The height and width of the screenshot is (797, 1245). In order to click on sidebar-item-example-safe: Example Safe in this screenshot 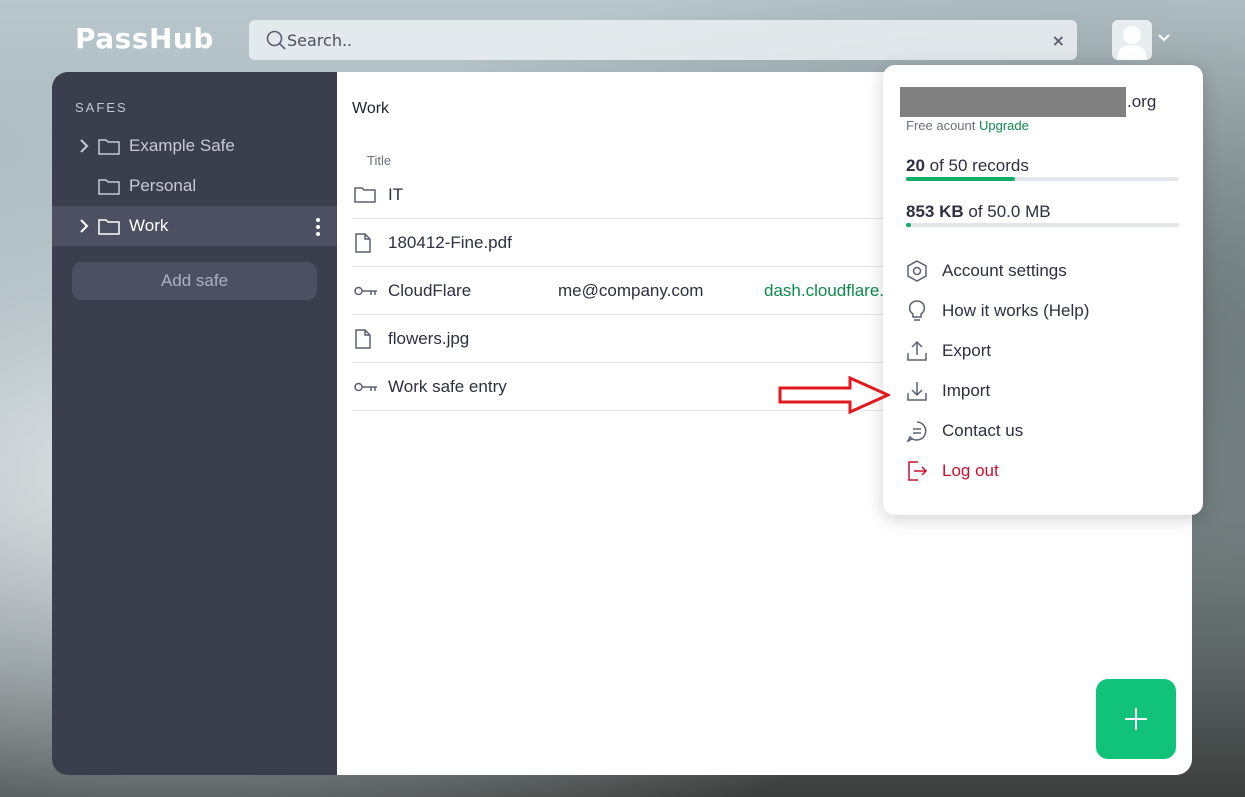, I will do `click(195, 146)`.